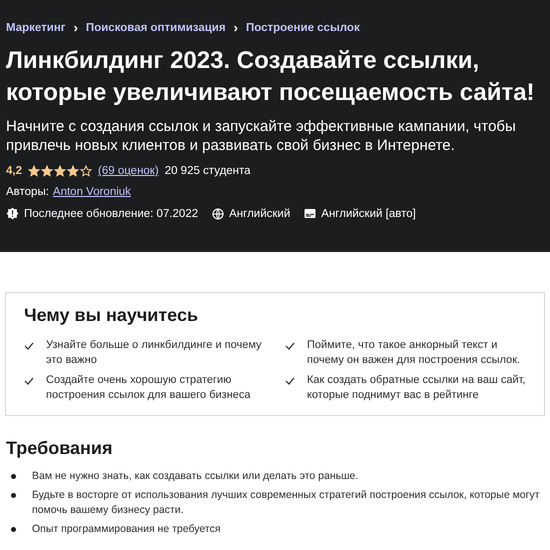 This screenshot has height=550, width=550. Describe the element at coordinates (128, 171) in the screenshot. I see `reviews-link: (69 оценок)` at that location.